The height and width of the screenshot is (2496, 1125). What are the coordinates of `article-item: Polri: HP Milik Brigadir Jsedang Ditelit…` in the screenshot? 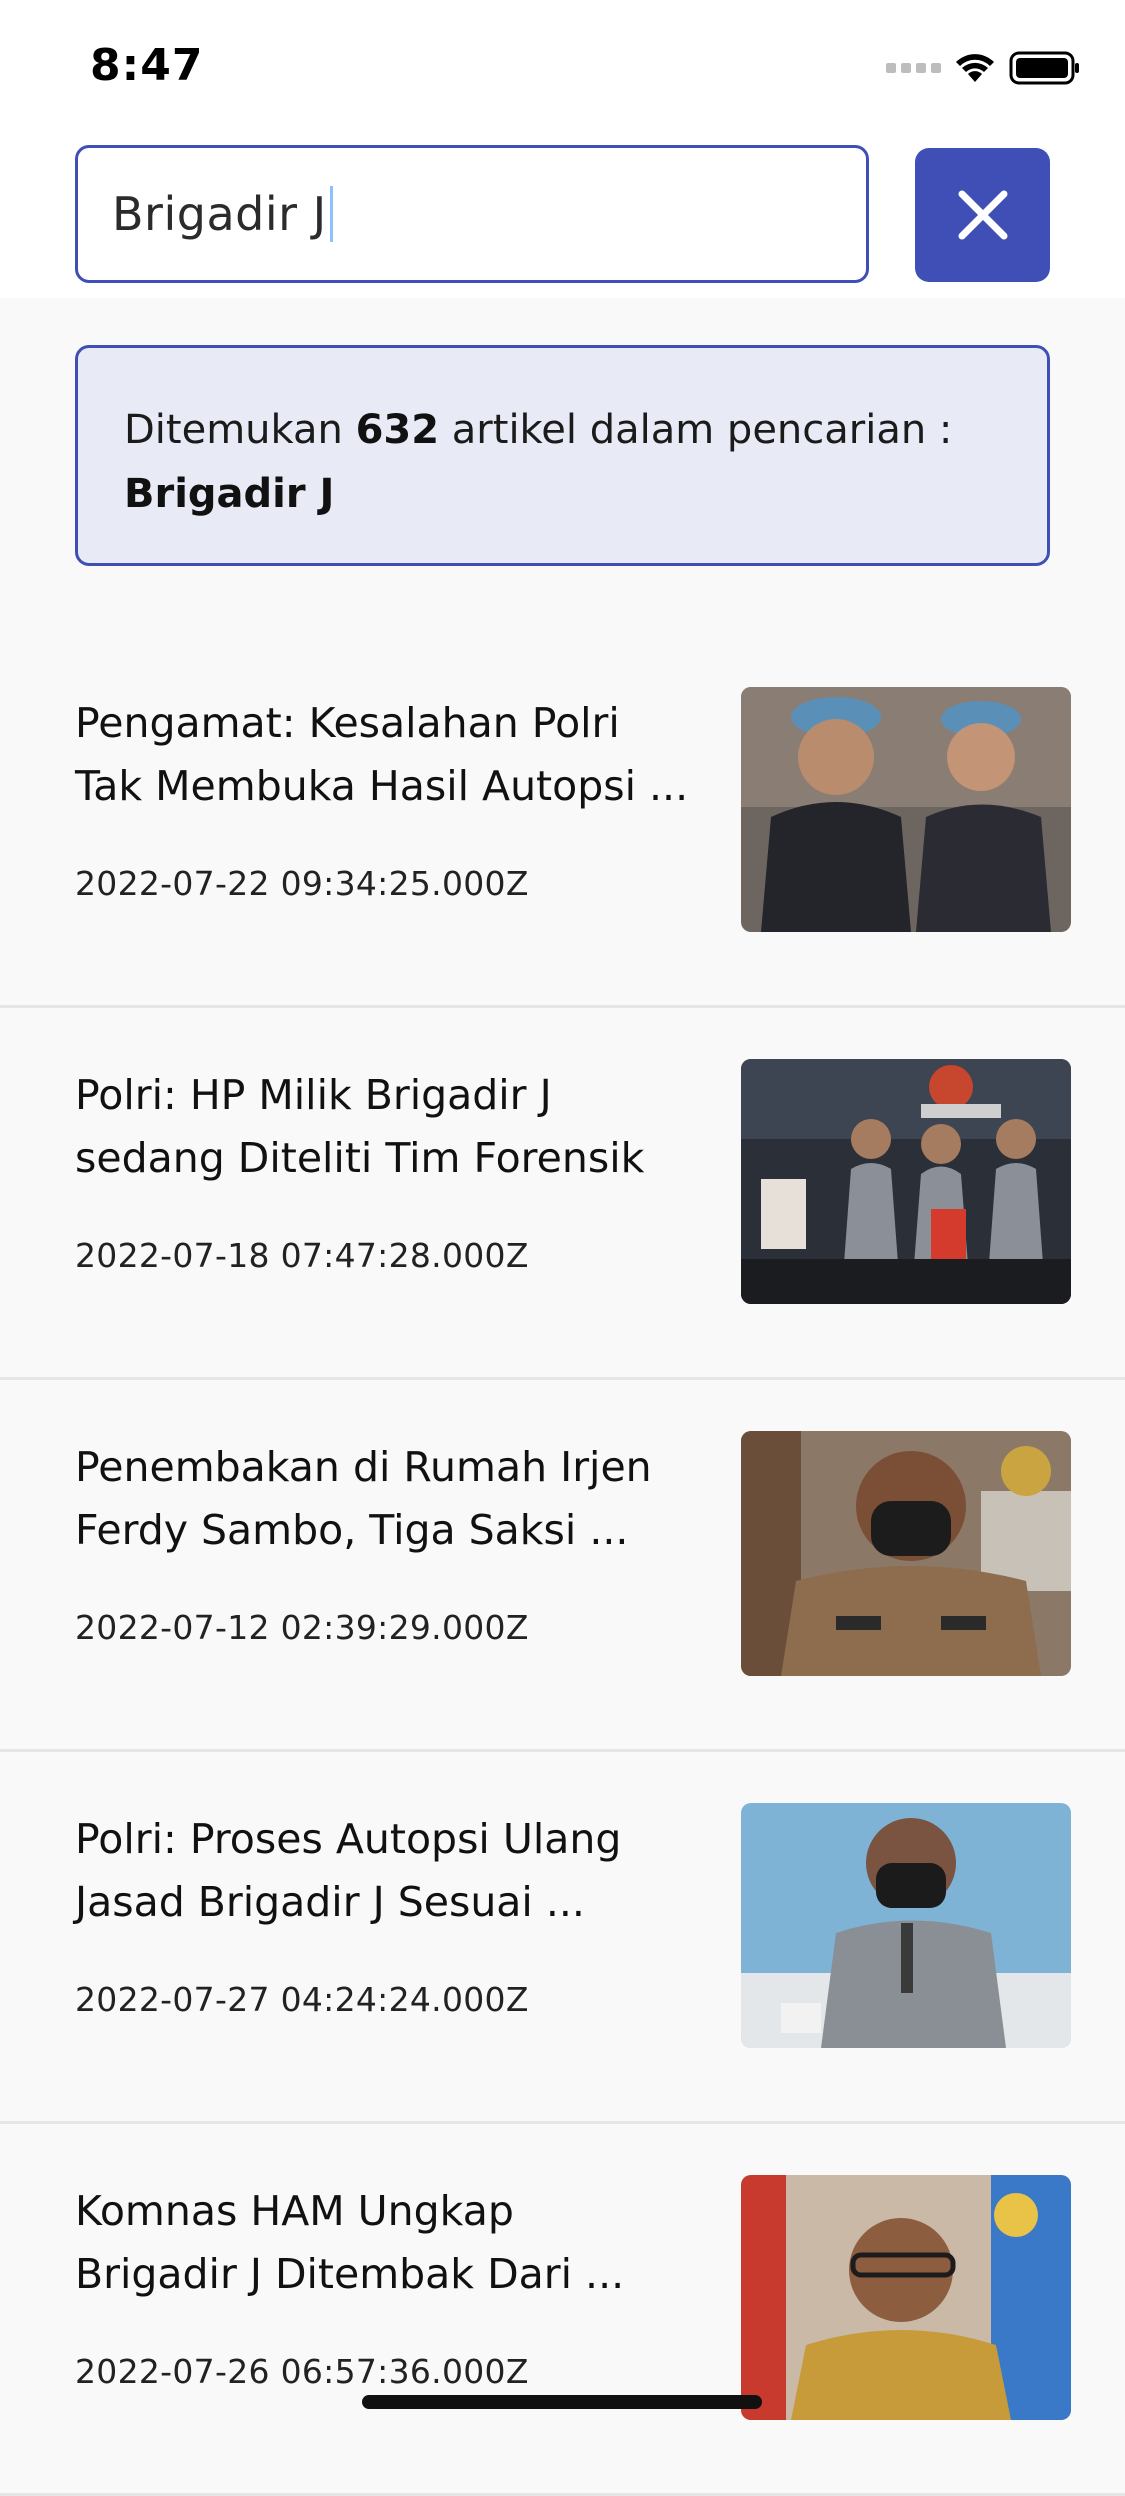 It's located at (562, 1194).